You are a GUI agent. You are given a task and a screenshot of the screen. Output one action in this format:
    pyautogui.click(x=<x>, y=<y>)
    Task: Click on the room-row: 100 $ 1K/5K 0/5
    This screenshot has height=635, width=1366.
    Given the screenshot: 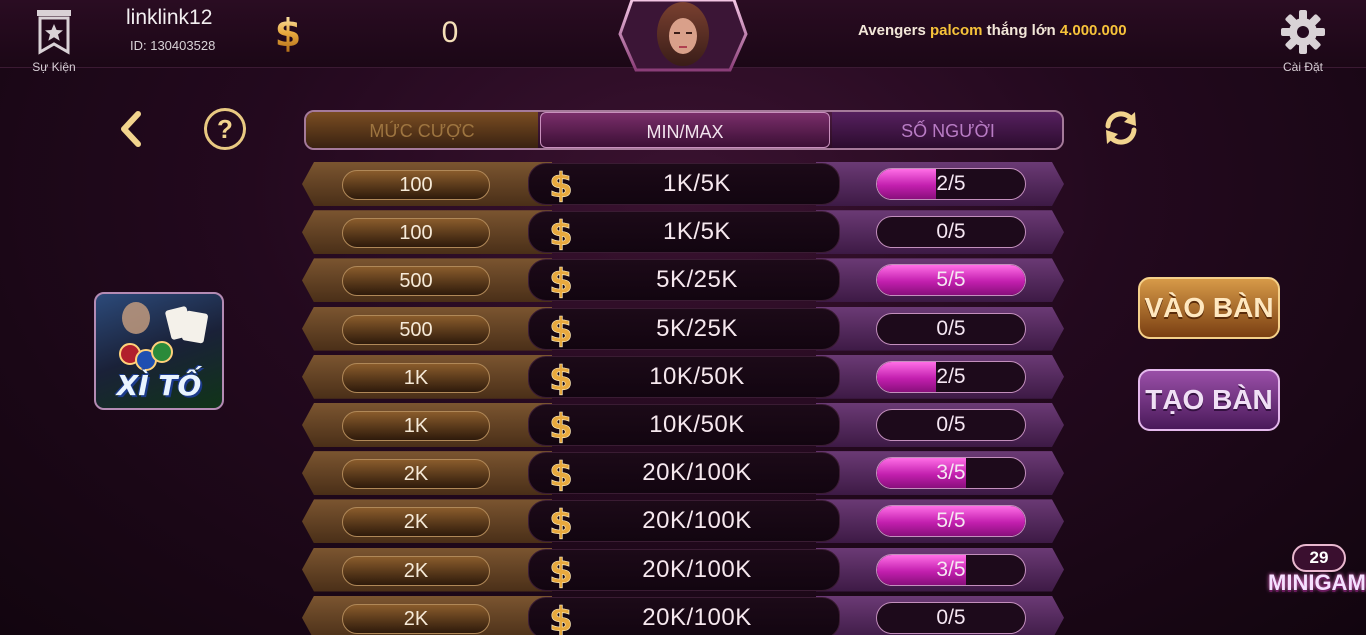 What is the action you would take?
    pyautogui.click(x=684, y=232)
    